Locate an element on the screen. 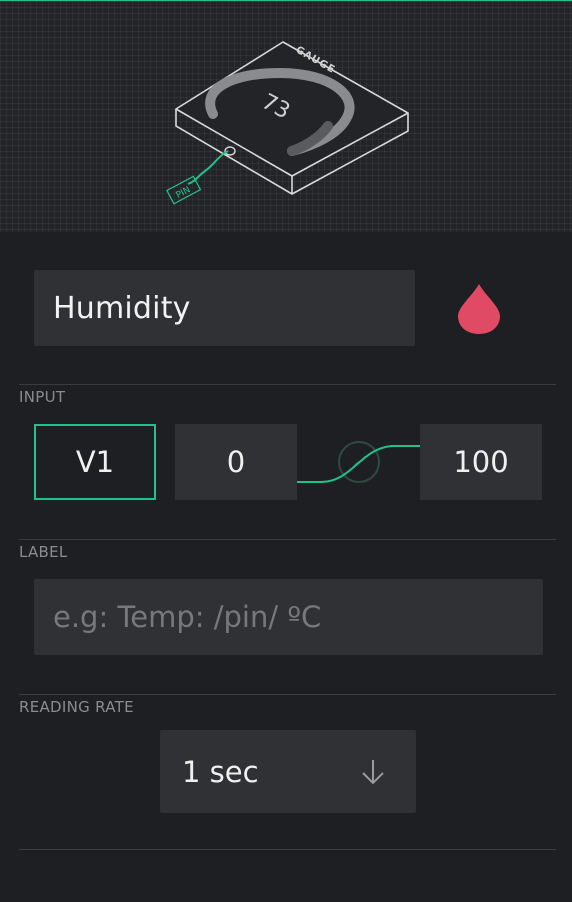 This screenshot has height=902, width=572. max-value: 100 is located at coordinates (481, 462).